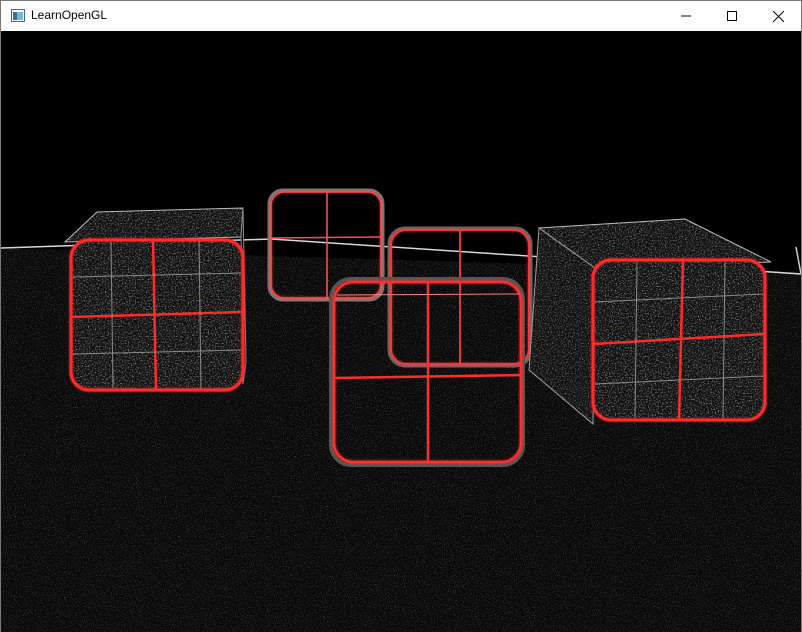 The width and height of the screenshot is (802, 632). What do you see at coordinates (155, 299) in the screenshot?
I see `left-cube` at bounding box center [155, 299].